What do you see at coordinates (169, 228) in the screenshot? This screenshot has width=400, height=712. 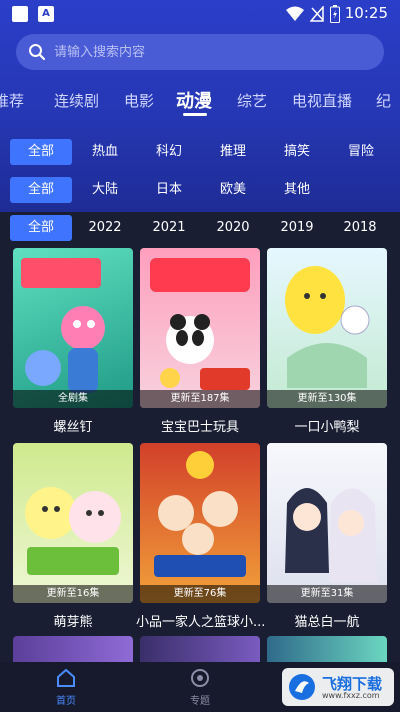 I see `year-2021: 2021` at bounding box center [169, 228].